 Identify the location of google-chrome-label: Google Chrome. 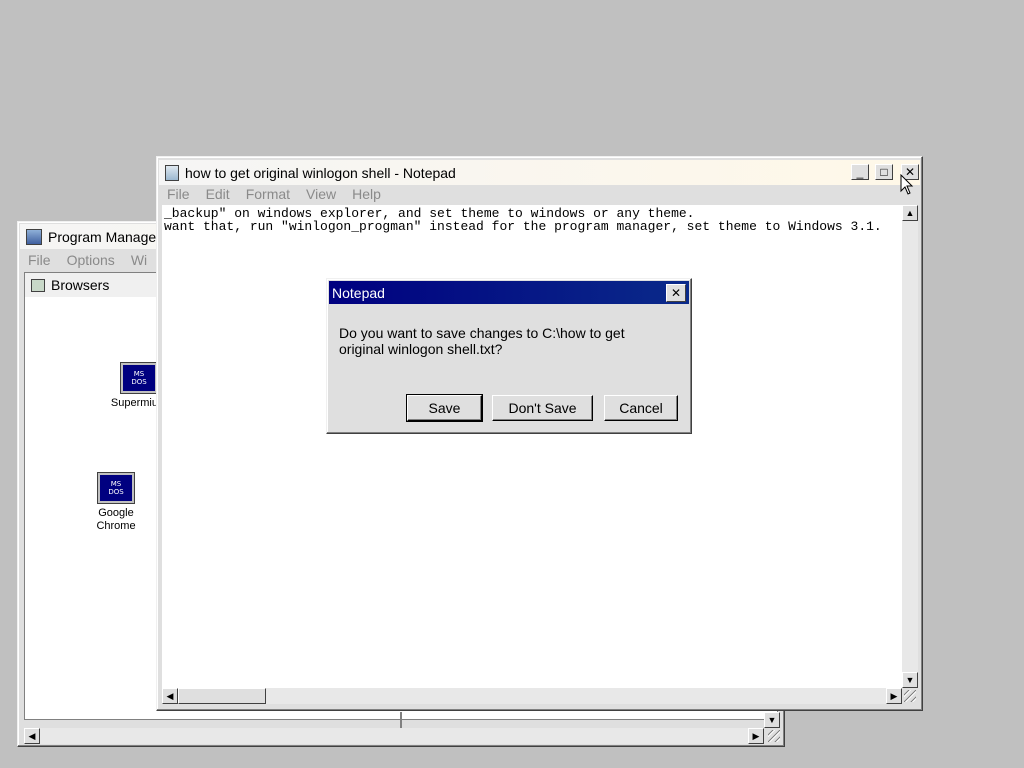
(116, 519).